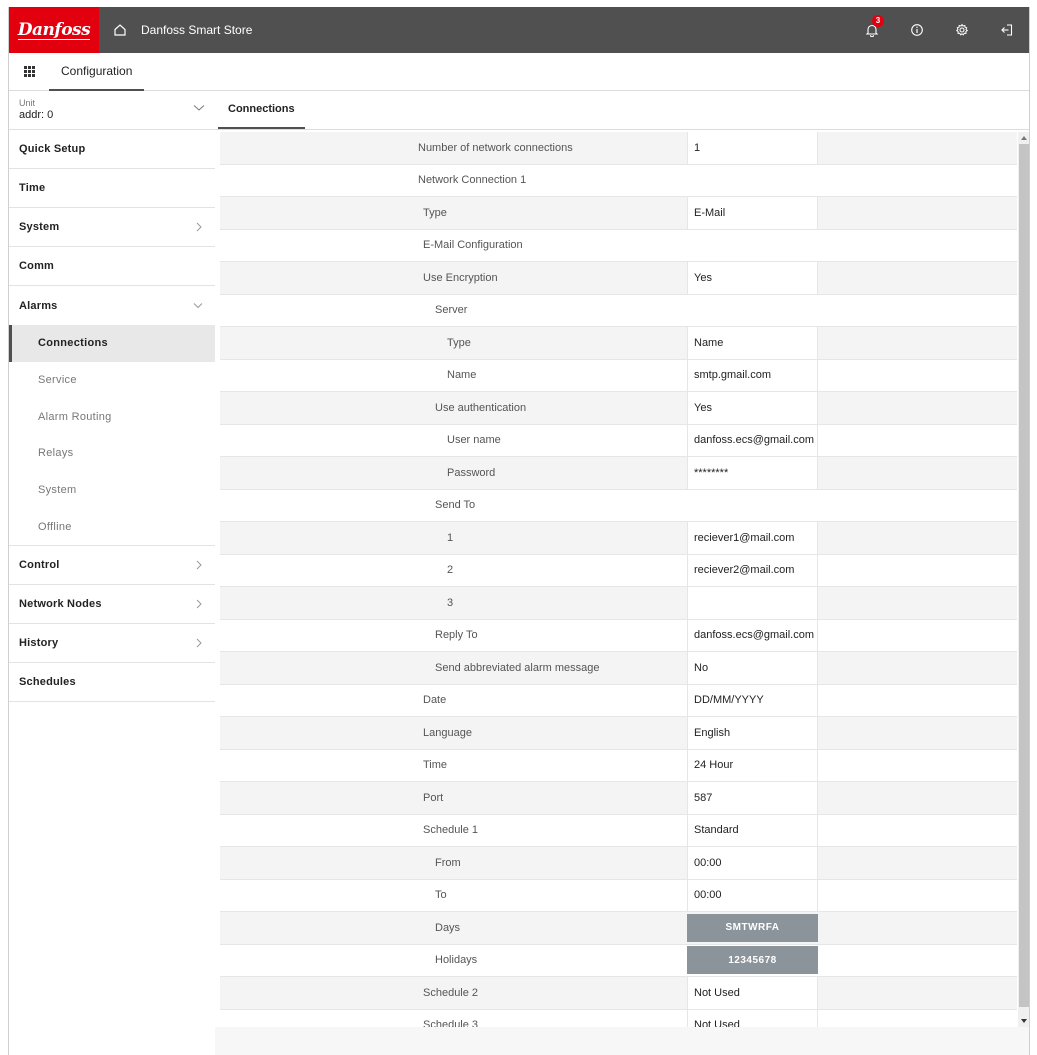 This screenshot has height=1055, width=1037. I want to click on sidebar-subitem-system: System, so click(112, 490).